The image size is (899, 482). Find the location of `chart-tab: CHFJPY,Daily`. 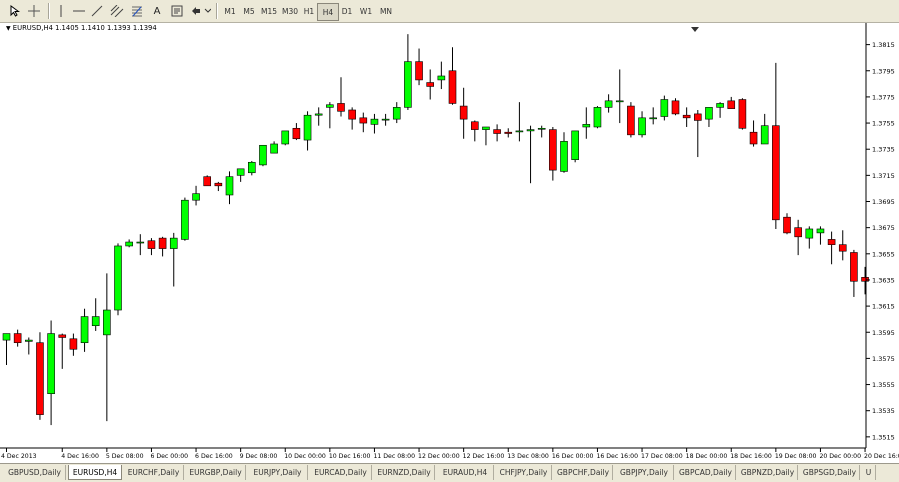

chart-tab: CHFJPY,Daily is located at coordinates (524, 472).